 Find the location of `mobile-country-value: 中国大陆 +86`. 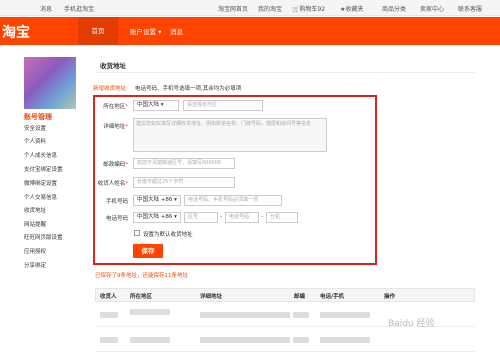

mobile-country-value: 中国大陆 +86 is located at coordinates (155, 200).